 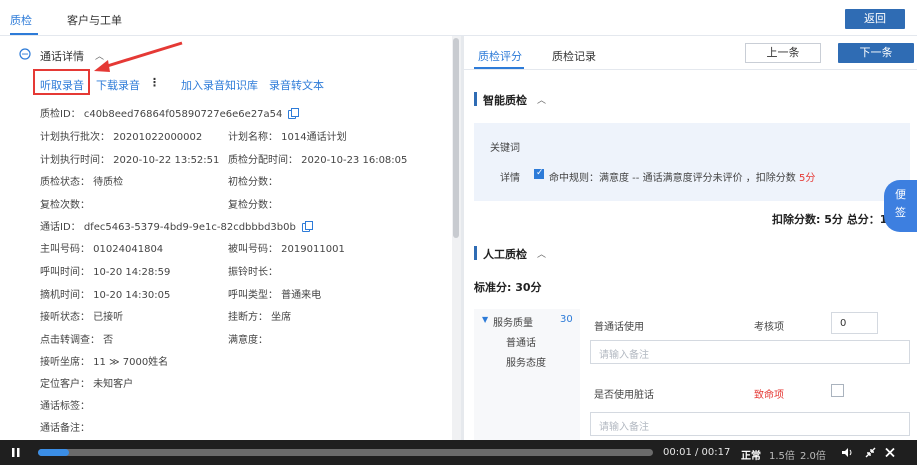 What do you see at coordinates (24, 34) in the screenshot?
I see `active-tab-indicator` at bounding box center [24, 34].